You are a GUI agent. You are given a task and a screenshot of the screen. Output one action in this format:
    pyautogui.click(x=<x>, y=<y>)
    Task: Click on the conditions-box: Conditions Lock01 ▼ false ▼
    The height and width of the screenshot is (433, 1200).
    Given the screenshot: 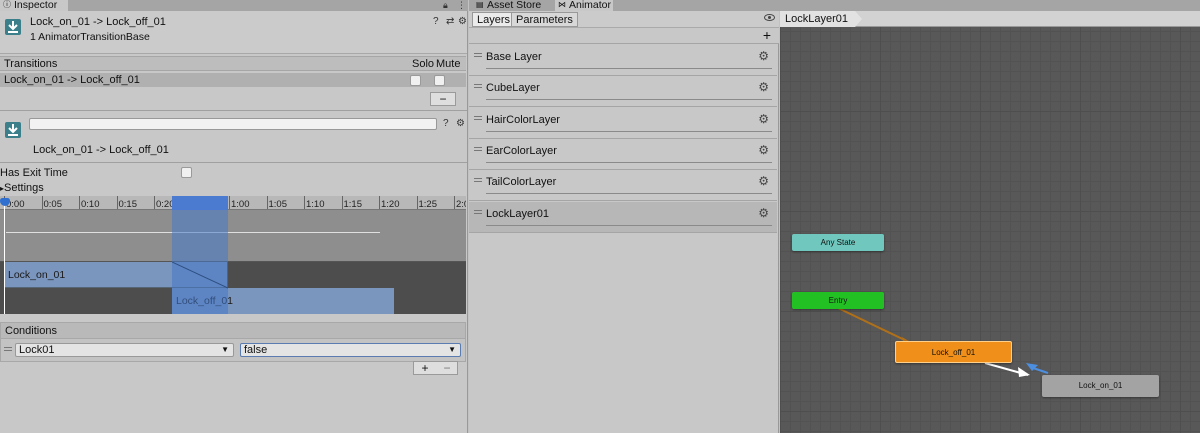 What is the action you would take?
    pyautogui.click(x=233, y=342)
    